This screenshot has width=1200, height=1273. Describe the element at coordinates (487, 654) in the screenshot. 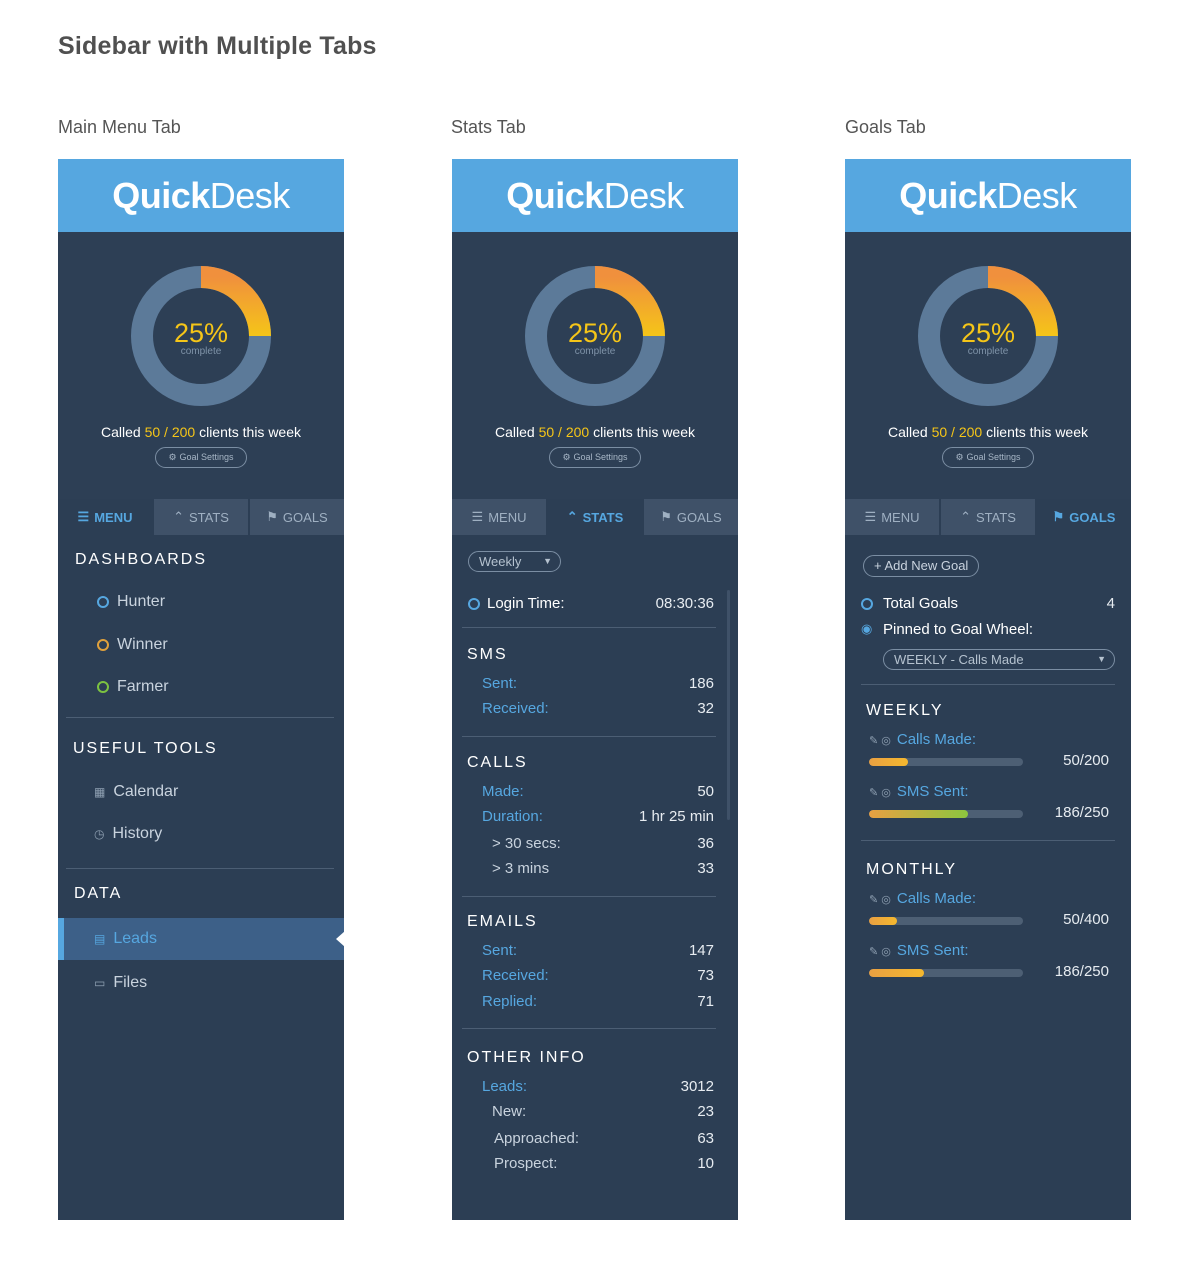

I see `sms-heading: SMS` at that location.